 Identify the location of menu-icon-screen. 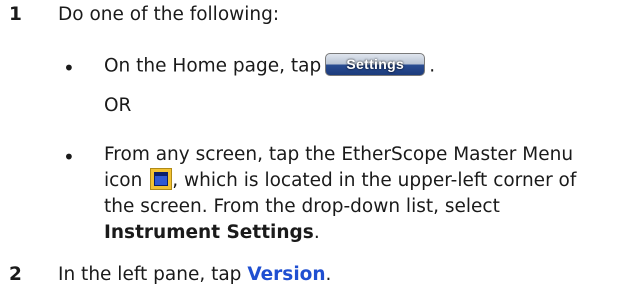
(161, 179).